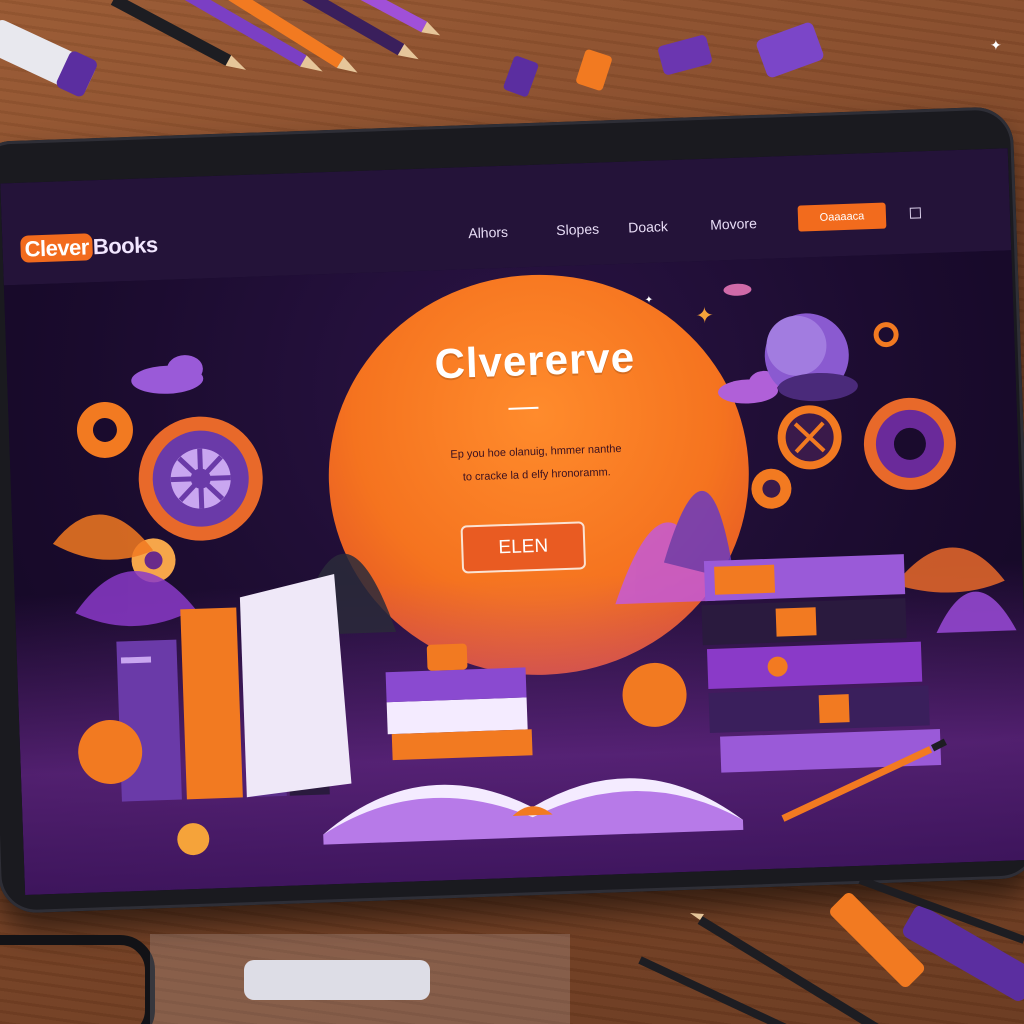 The width and height of the screenshot is (1024, 1024). I want to click on nav-link-more: Movore, so click(733, 224).